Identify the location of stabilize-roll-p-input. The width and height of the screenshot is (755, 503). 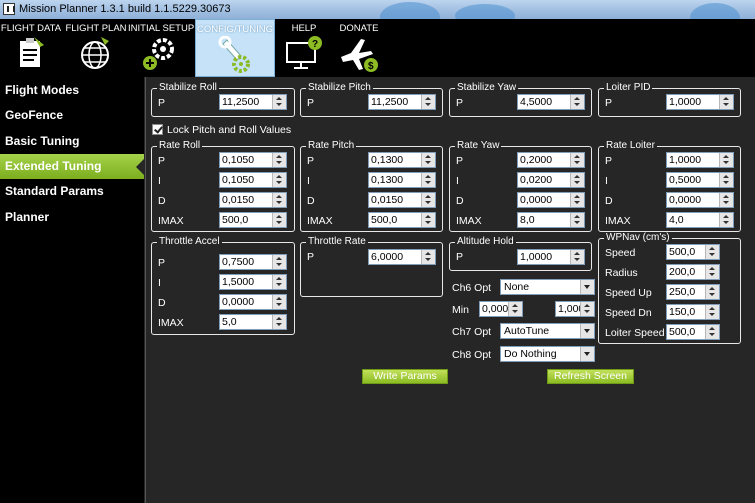
(253, 102).